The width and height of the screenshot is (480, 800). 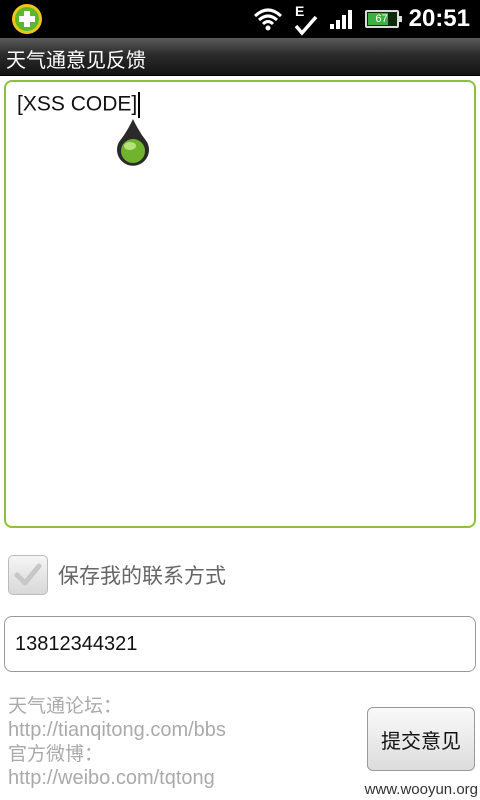 What do you see at coordinates (76, 60) in the screenshot?
I see `page-title: 天气通意见反馈` at bounding box center [76, 60].